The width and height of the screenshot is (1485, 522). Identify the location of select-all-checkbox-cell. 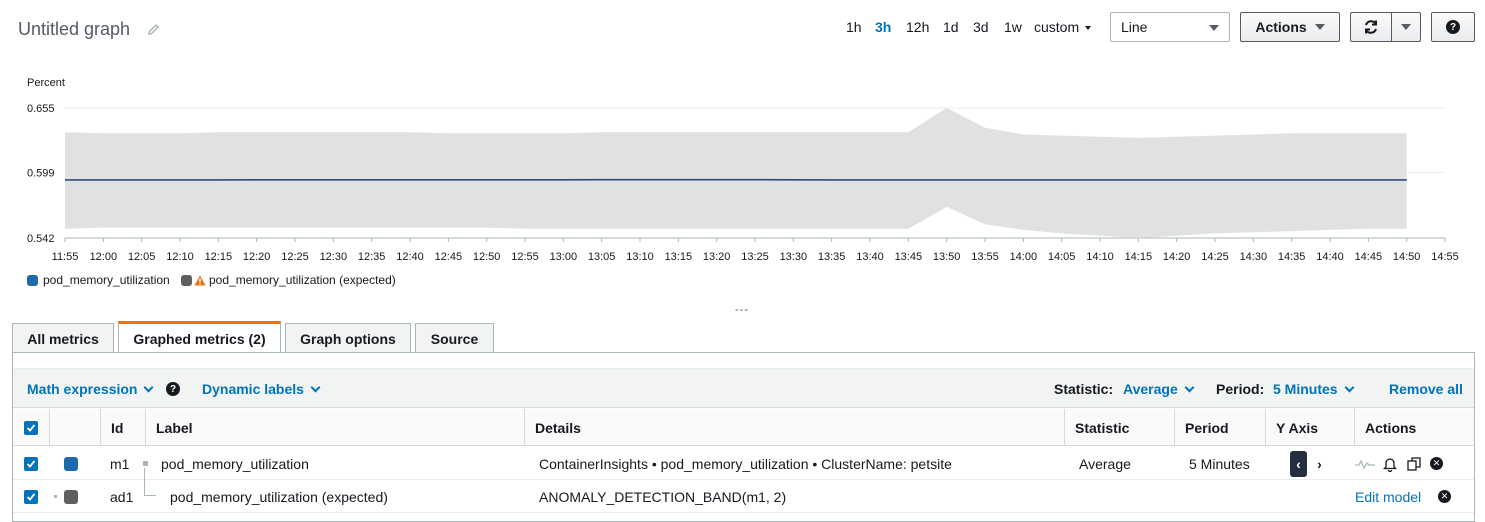
(31, 427).